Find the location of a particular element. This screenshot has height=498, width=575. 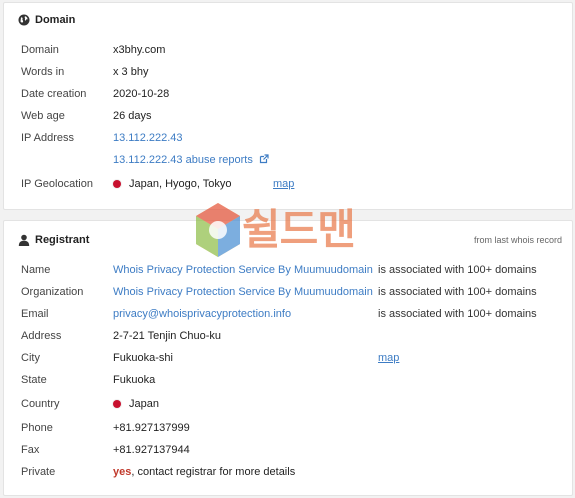

address-label: Address is located at coordinates (41, 336).